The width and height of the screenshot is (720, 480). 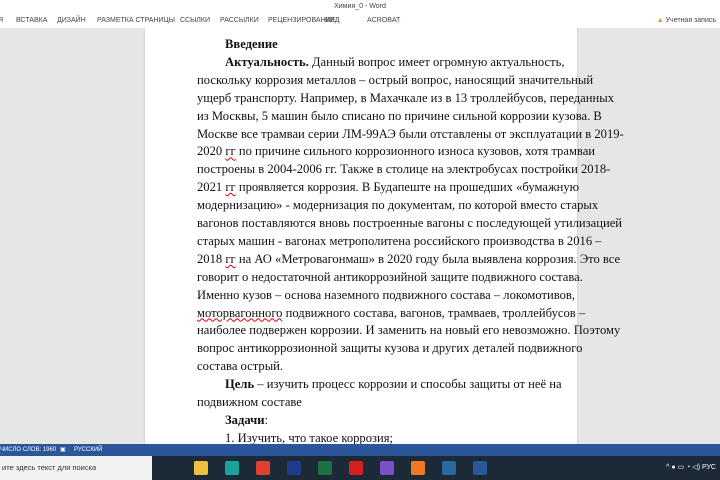 I want to click on chrome-icon, so click(x=263, y=468).